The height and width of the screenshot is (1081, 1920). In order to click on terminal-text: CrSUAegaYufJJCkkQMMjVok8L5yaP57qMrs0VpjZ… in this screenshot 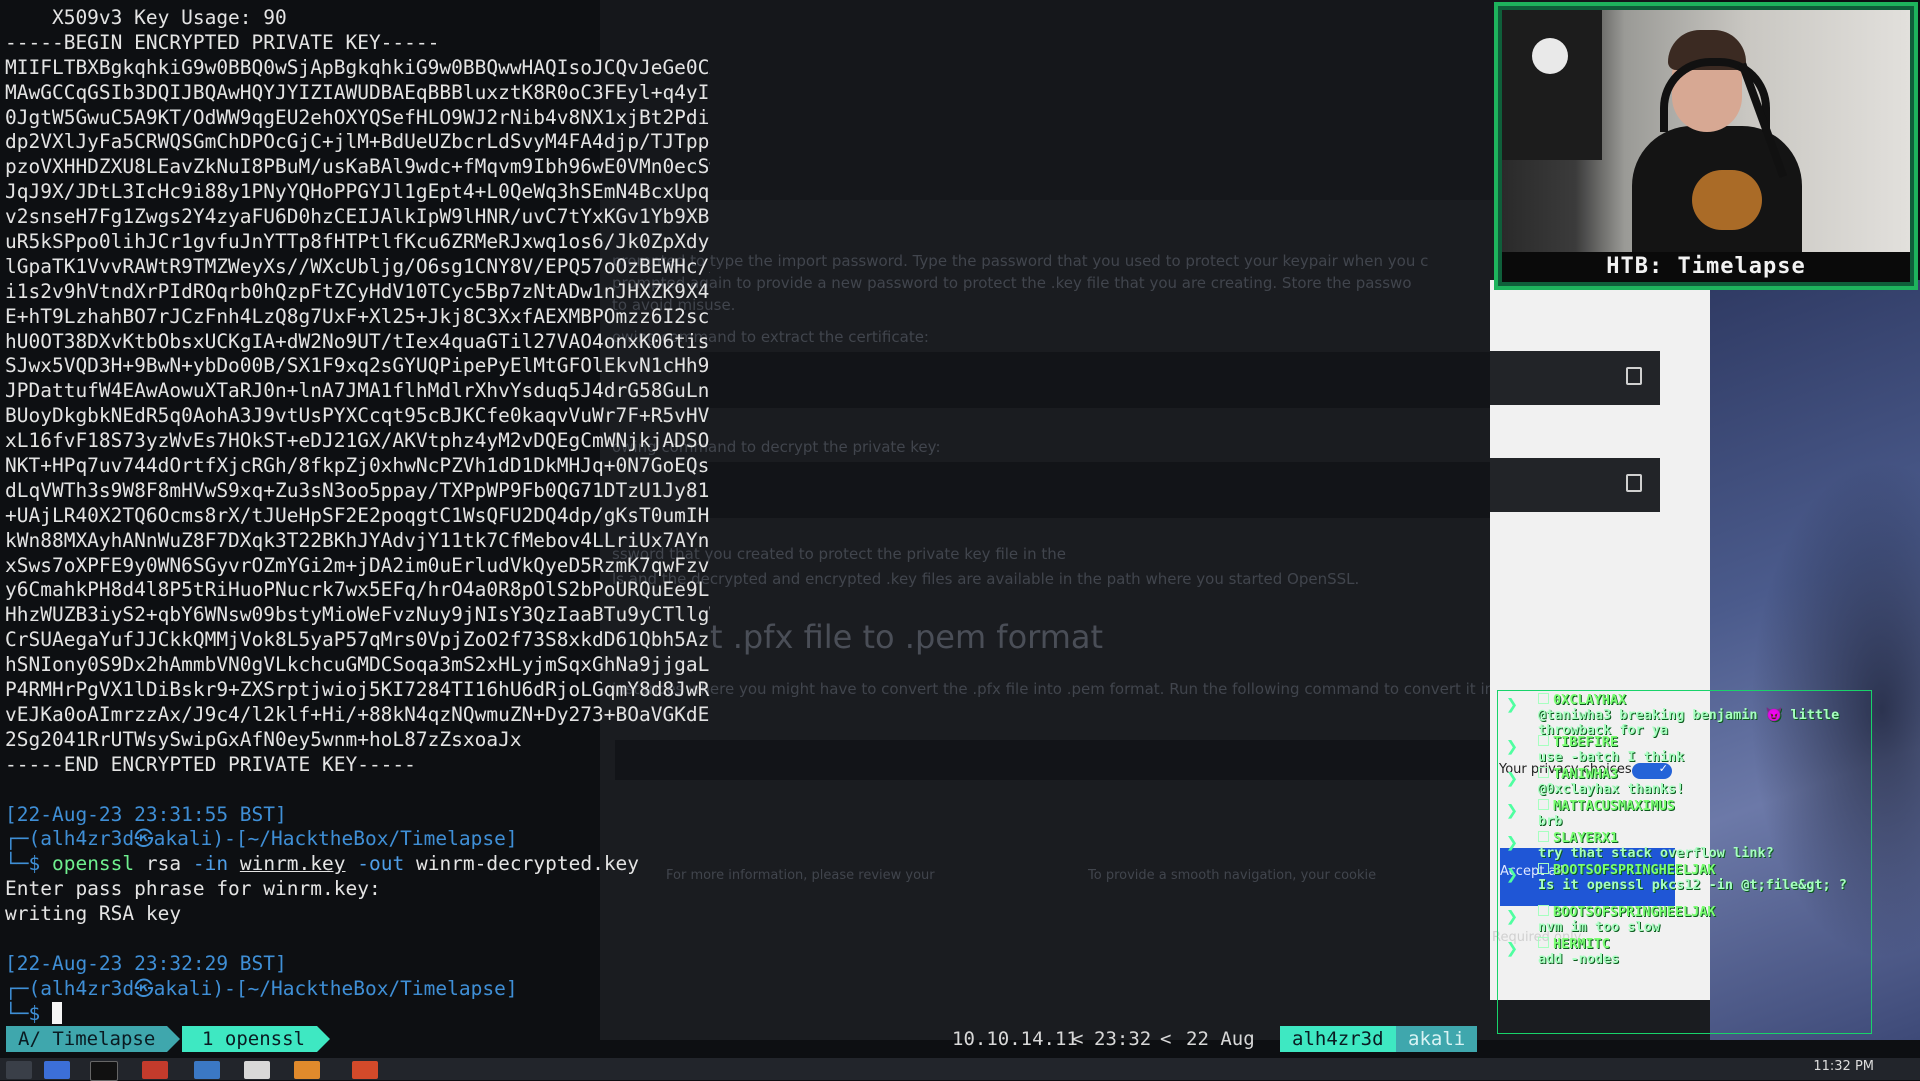, I will do `click(357, 640)`.